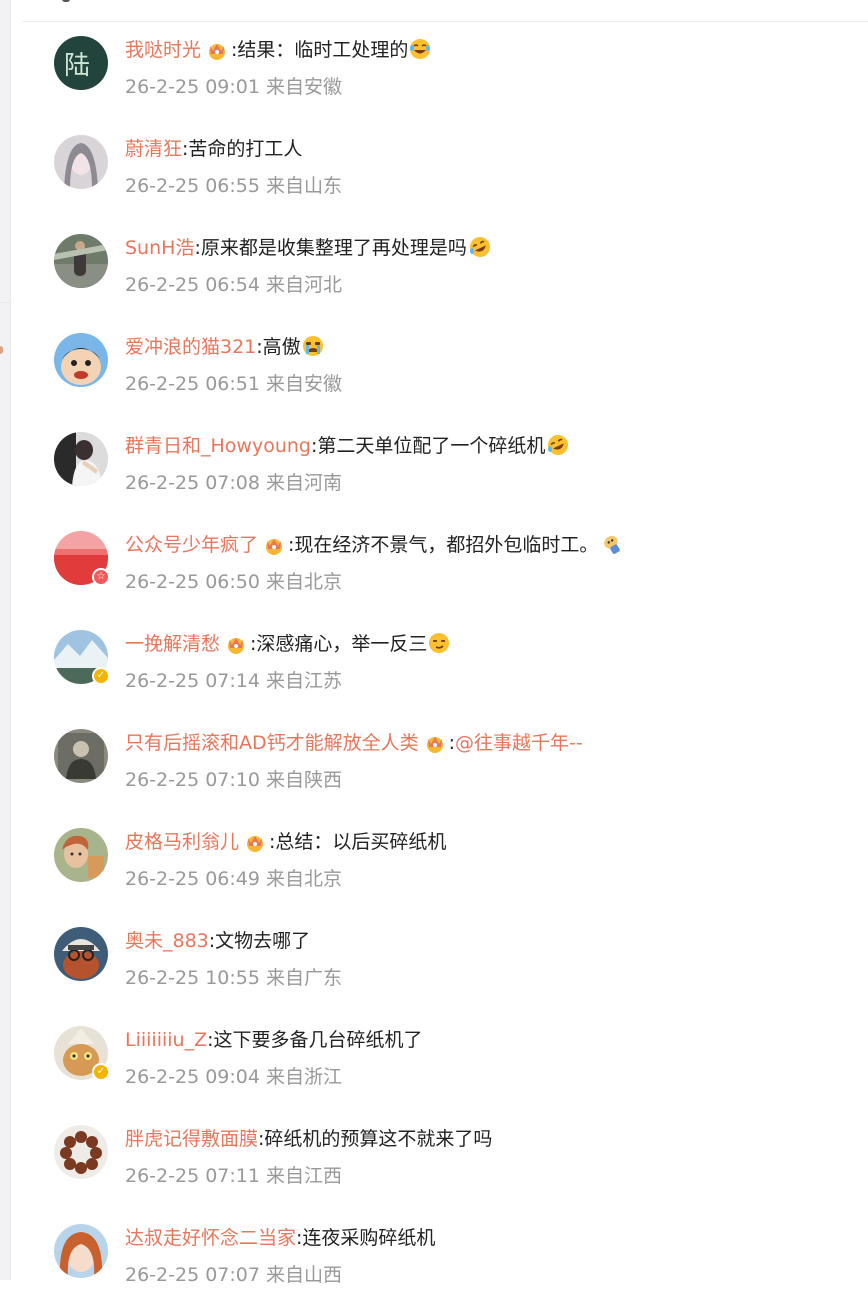 This screenshot has width=868, height=1309. What do you see at coordinates (304, 87) in the screenshot?
I see `location: 来自安徽` at bounding box center [304, 87].